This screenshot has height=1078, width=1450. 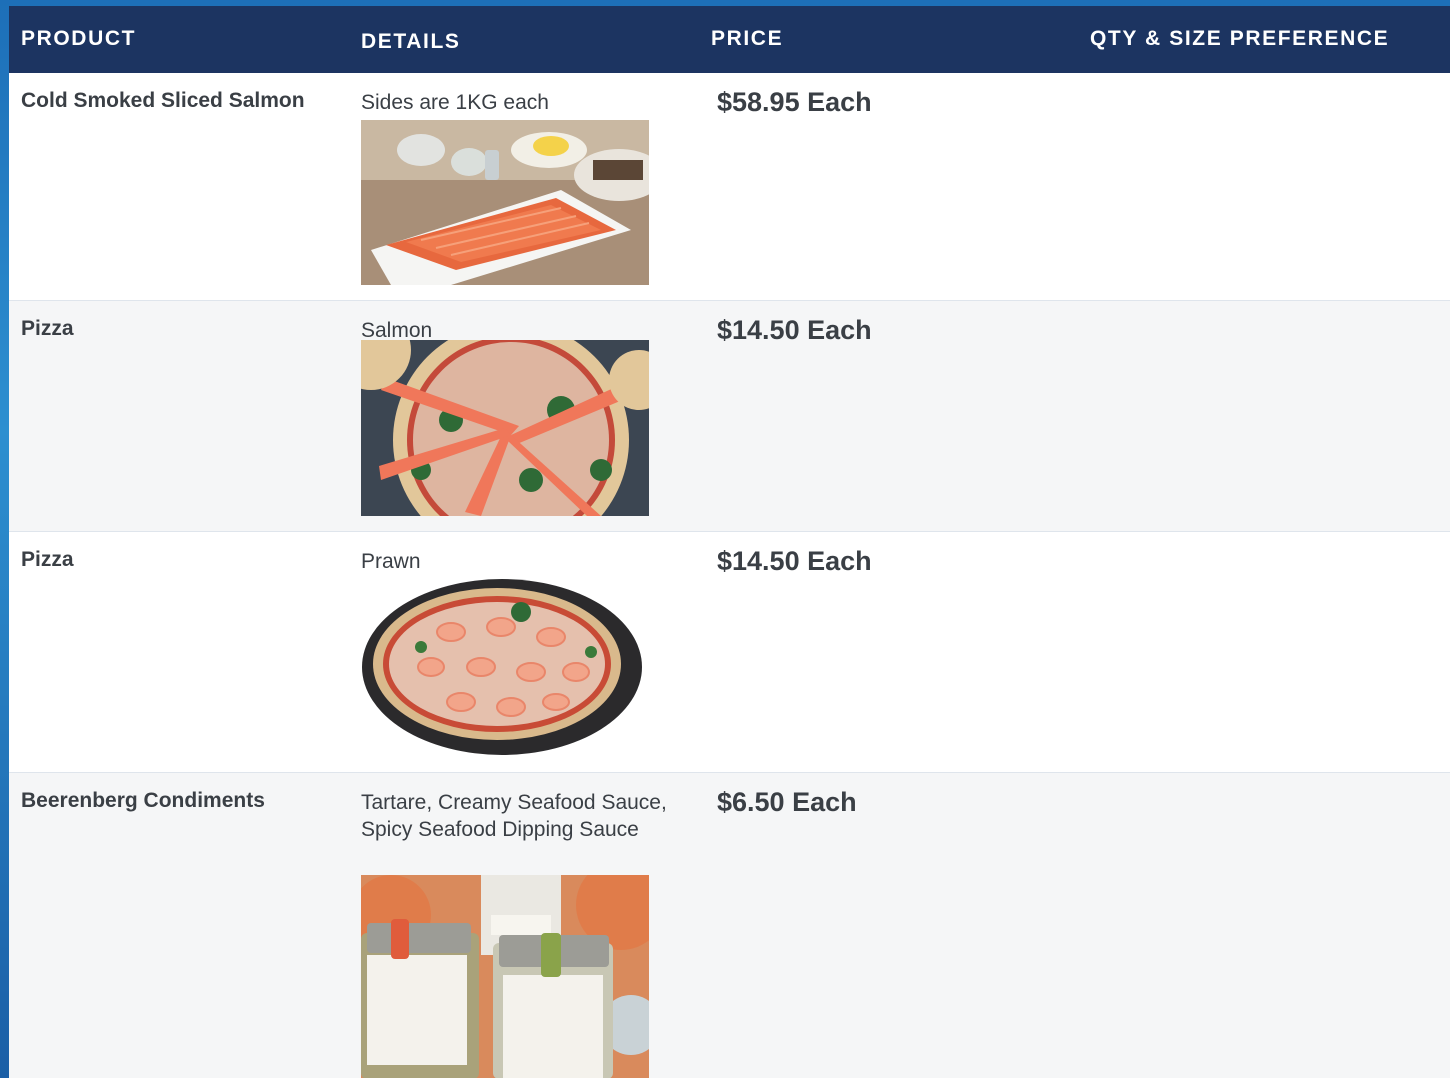 I want to click on header-details: DETAILS, so click(x=411, y=41).